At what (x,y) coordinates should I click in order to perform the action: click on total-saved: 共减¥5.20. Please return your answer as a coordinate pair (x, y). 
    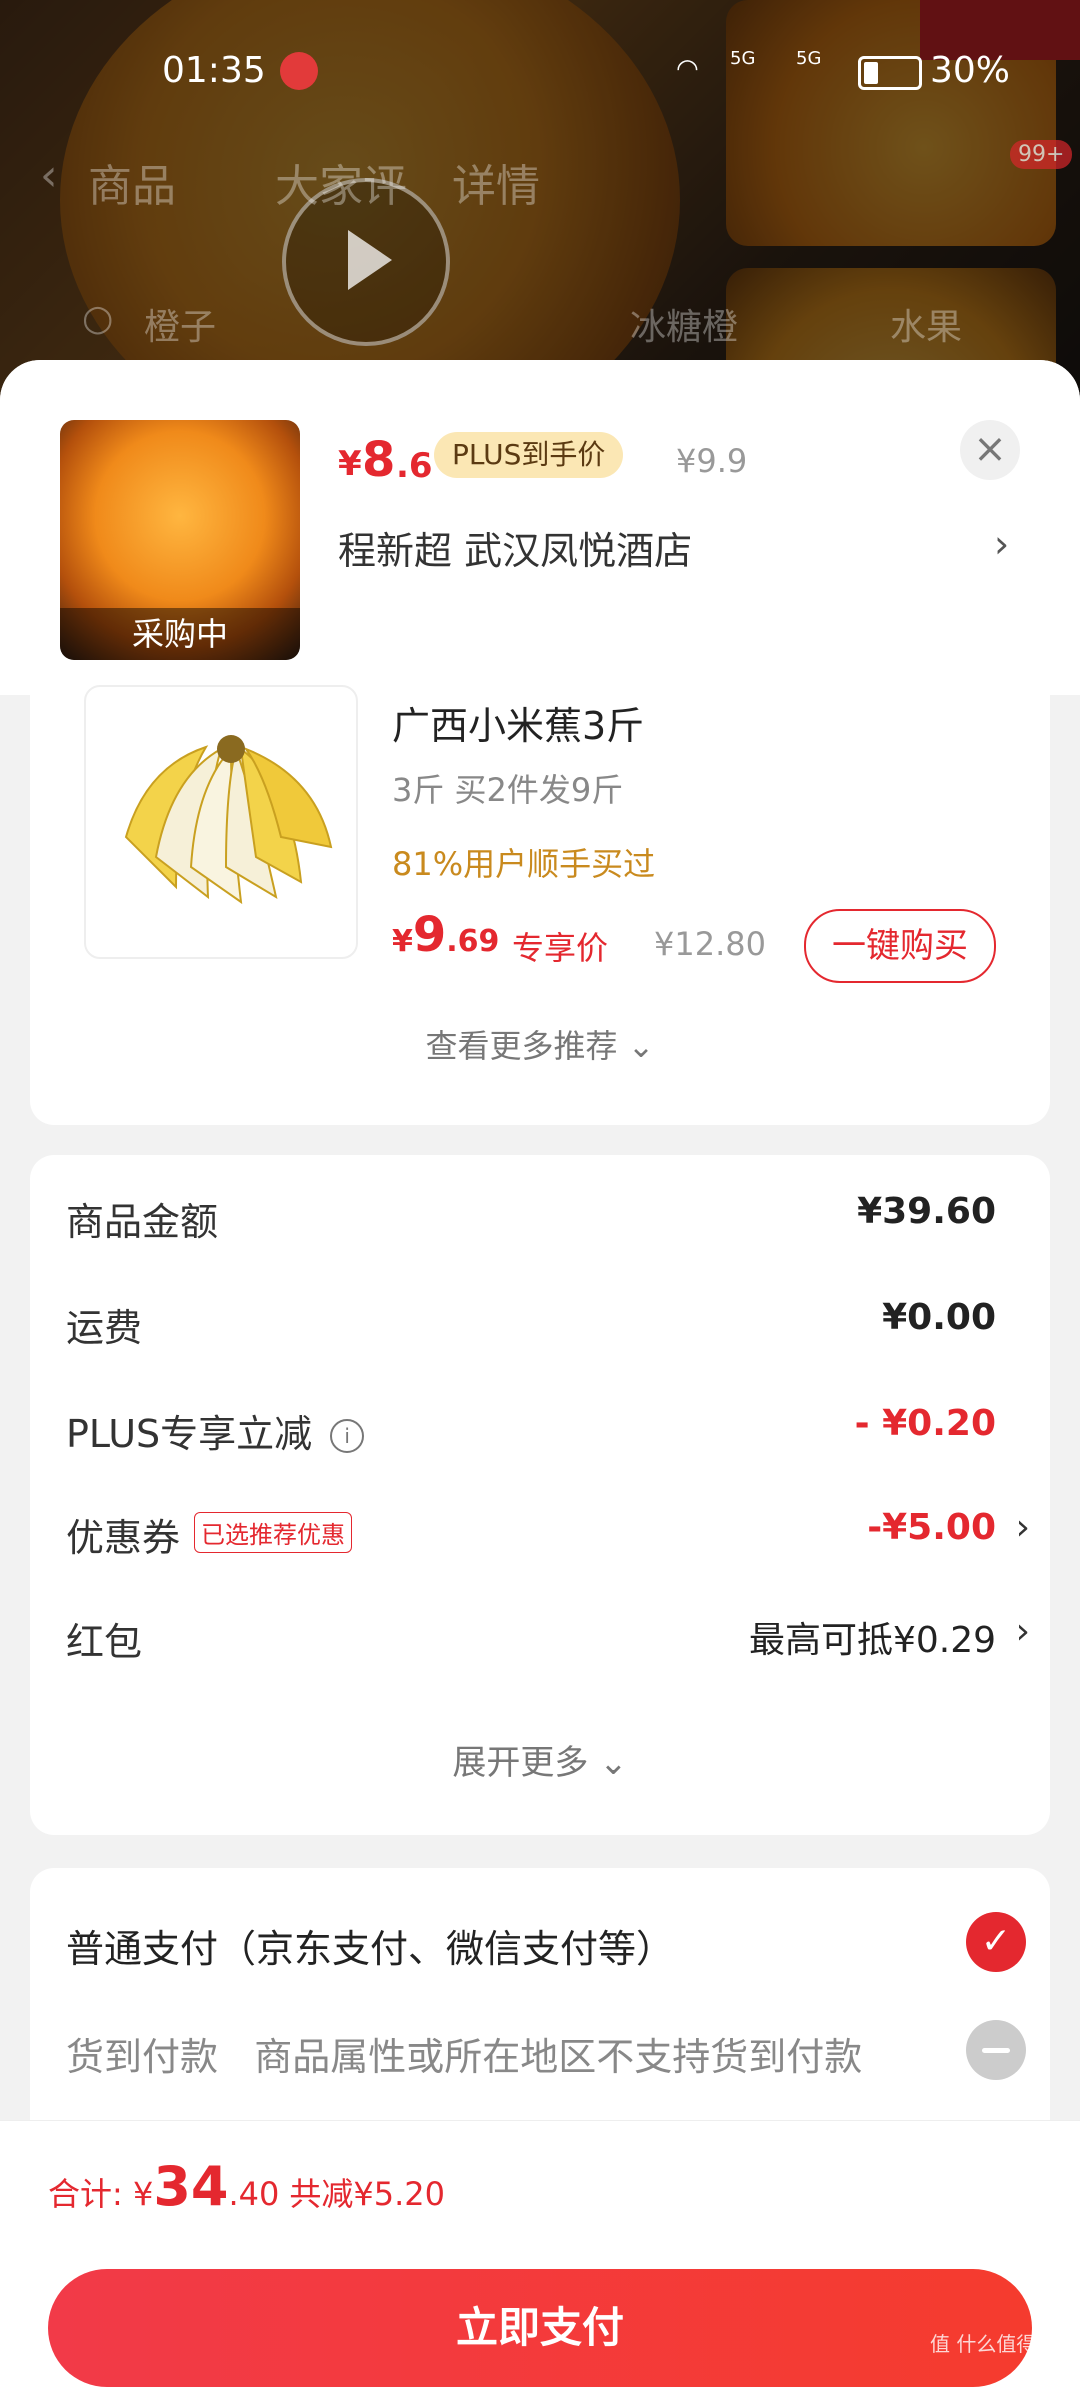
    Looking at the image, I should click on (367, 2194).